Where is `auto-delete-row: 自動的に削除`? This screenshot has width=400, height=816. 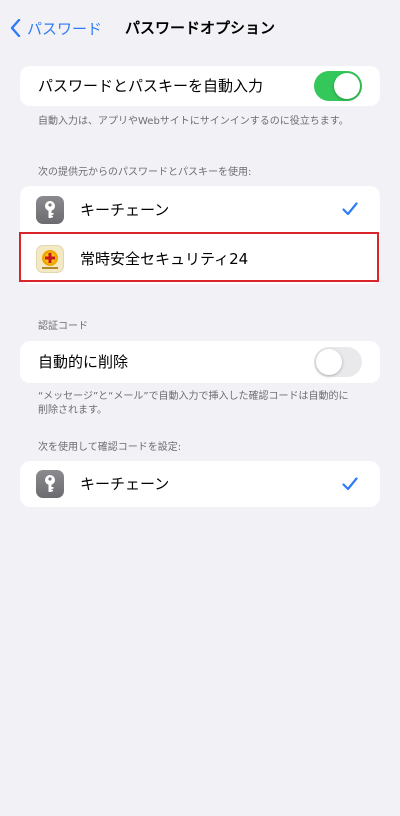 auto-delete-row: 自動的に削除 is located at coordinates (200, 362).